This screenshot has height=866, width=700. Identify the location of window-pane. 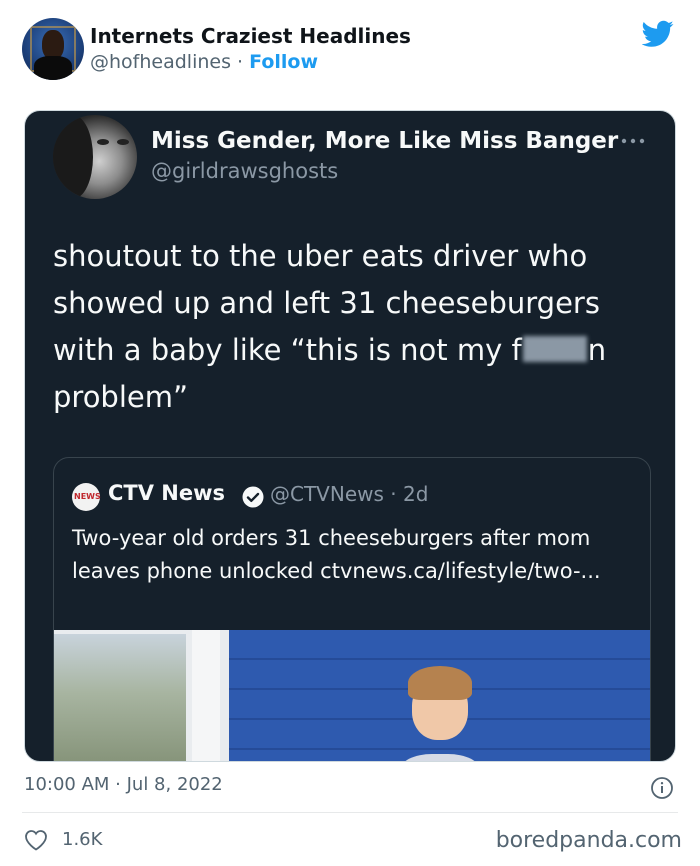
(120, 697).